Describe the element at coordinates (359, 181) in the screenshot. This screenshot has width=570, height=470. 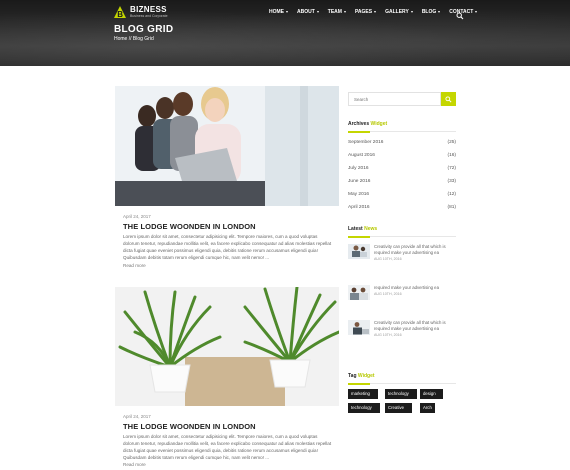
I see `archive-label: June 2016` at that location.